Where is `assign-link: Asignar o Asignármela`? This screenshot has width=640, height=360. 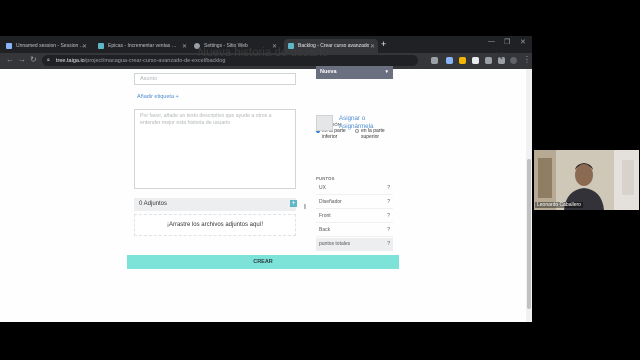
assign-link: Asignar o Asignármela is located at coordinates (356, 123).